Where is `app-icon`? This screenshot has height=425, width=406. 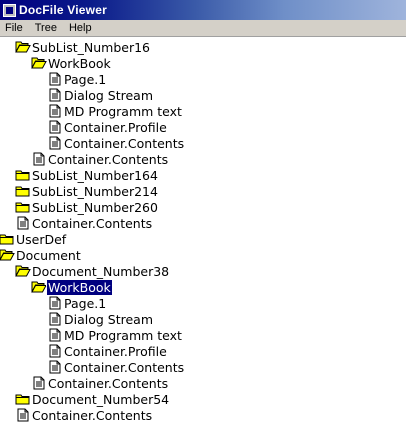 app-icon is located at coordinates (9, 10).